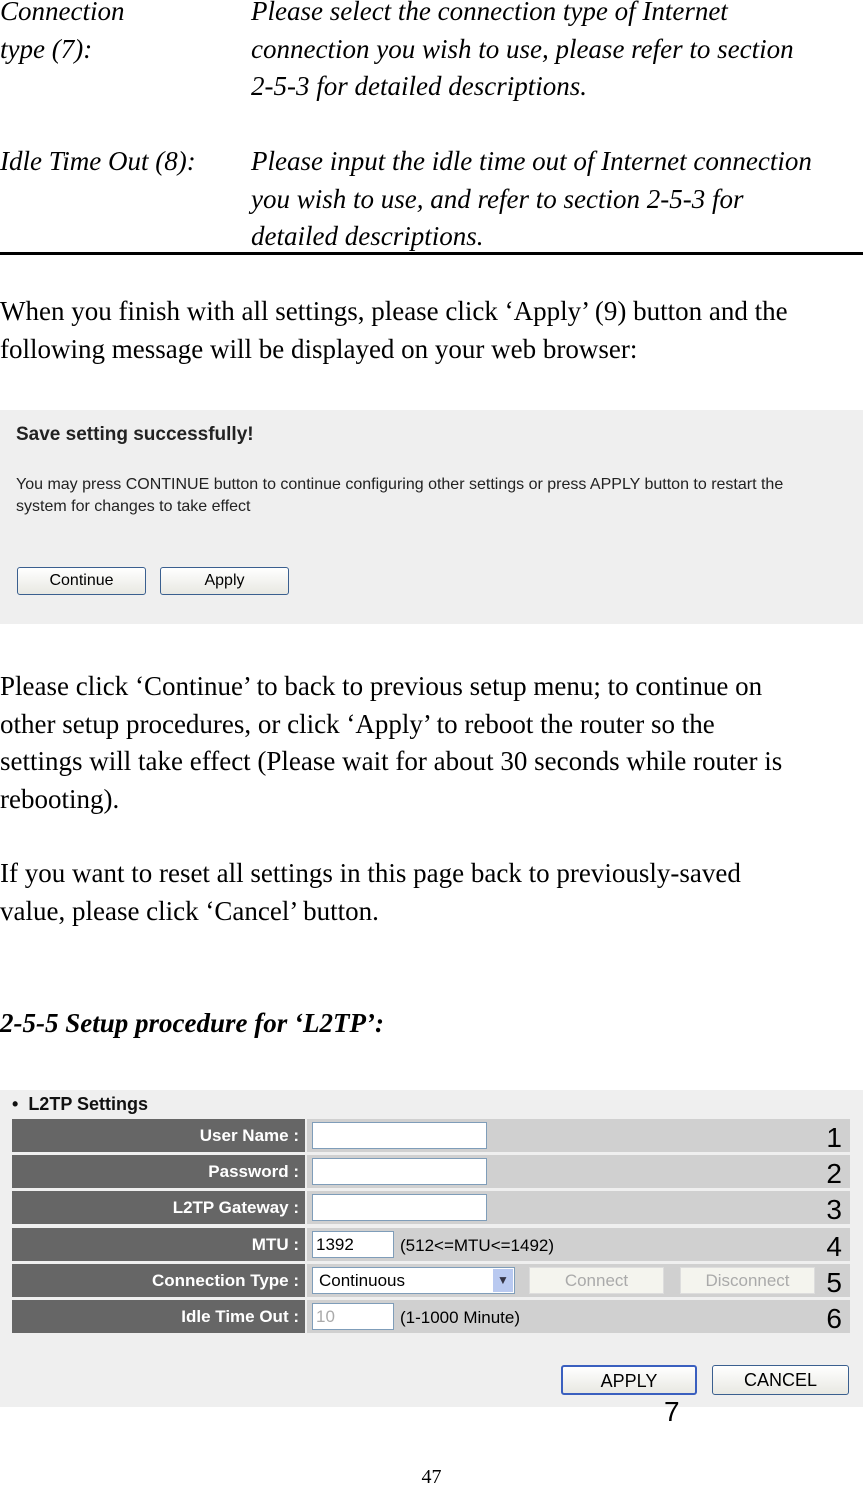 This screenshot has width=863, height=1489. What do you see at coordinates (834, 1173) in the screenshot?
I see `callout-number: 2` at bounding box center [834, 1173].